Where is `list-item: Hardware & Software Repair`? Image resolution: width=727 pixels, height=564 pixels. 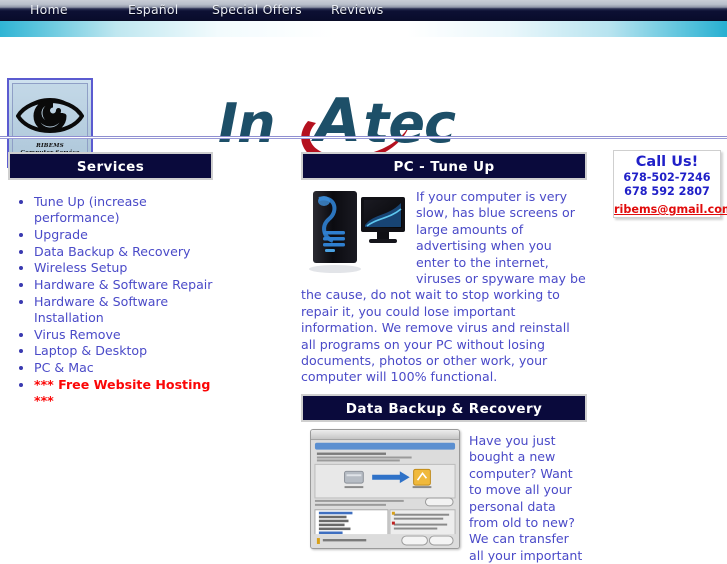 list-item: Hardware & Software Repair is located at coordinates (123, 285).